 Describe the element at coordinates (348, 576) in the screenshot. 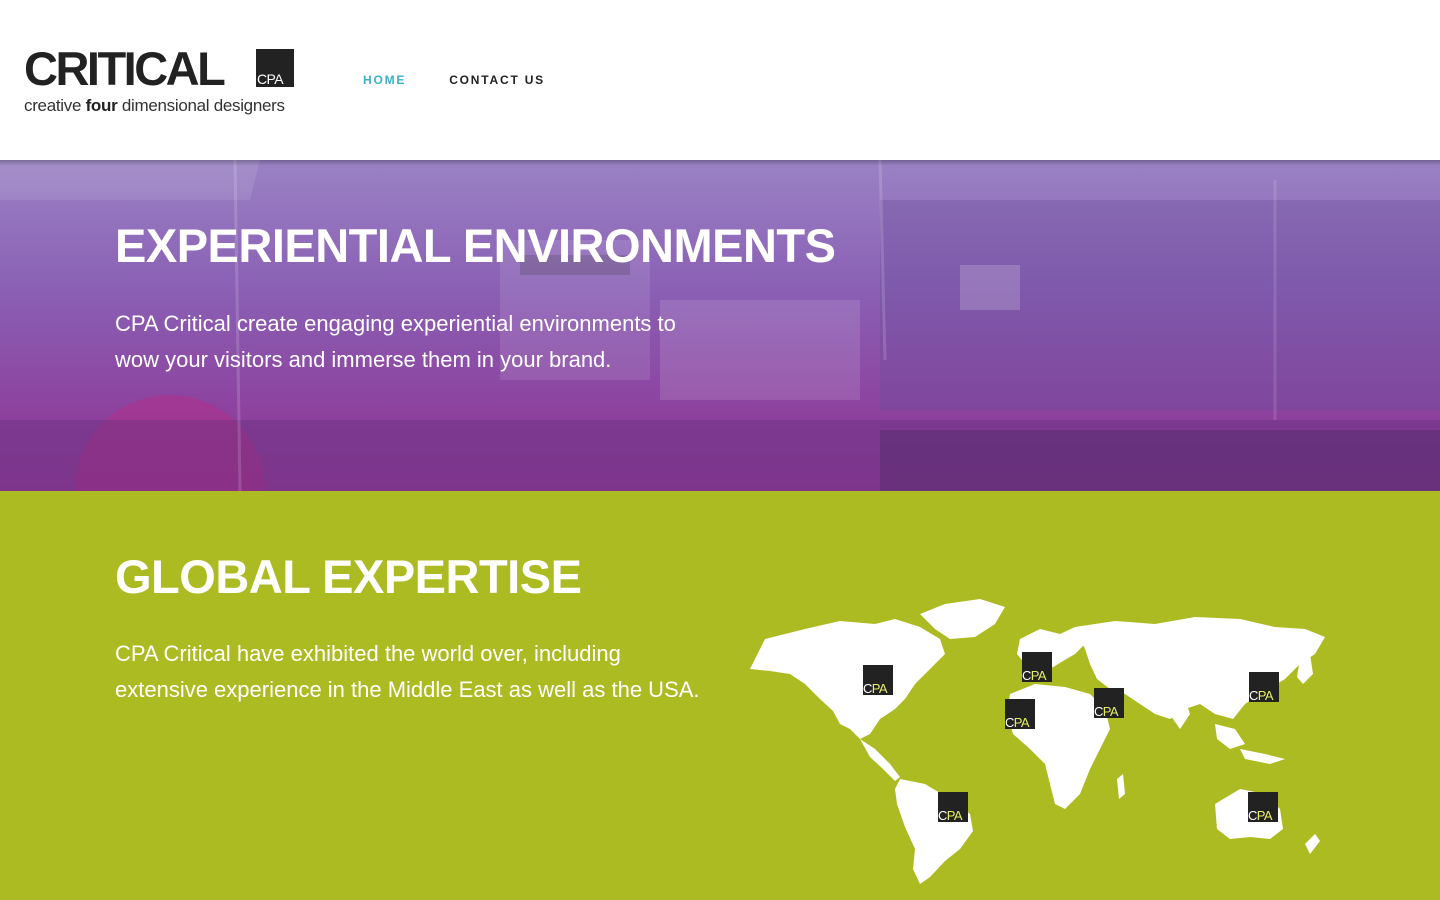

I see `section-title: GLOBAL EXPERTISE` at that location.